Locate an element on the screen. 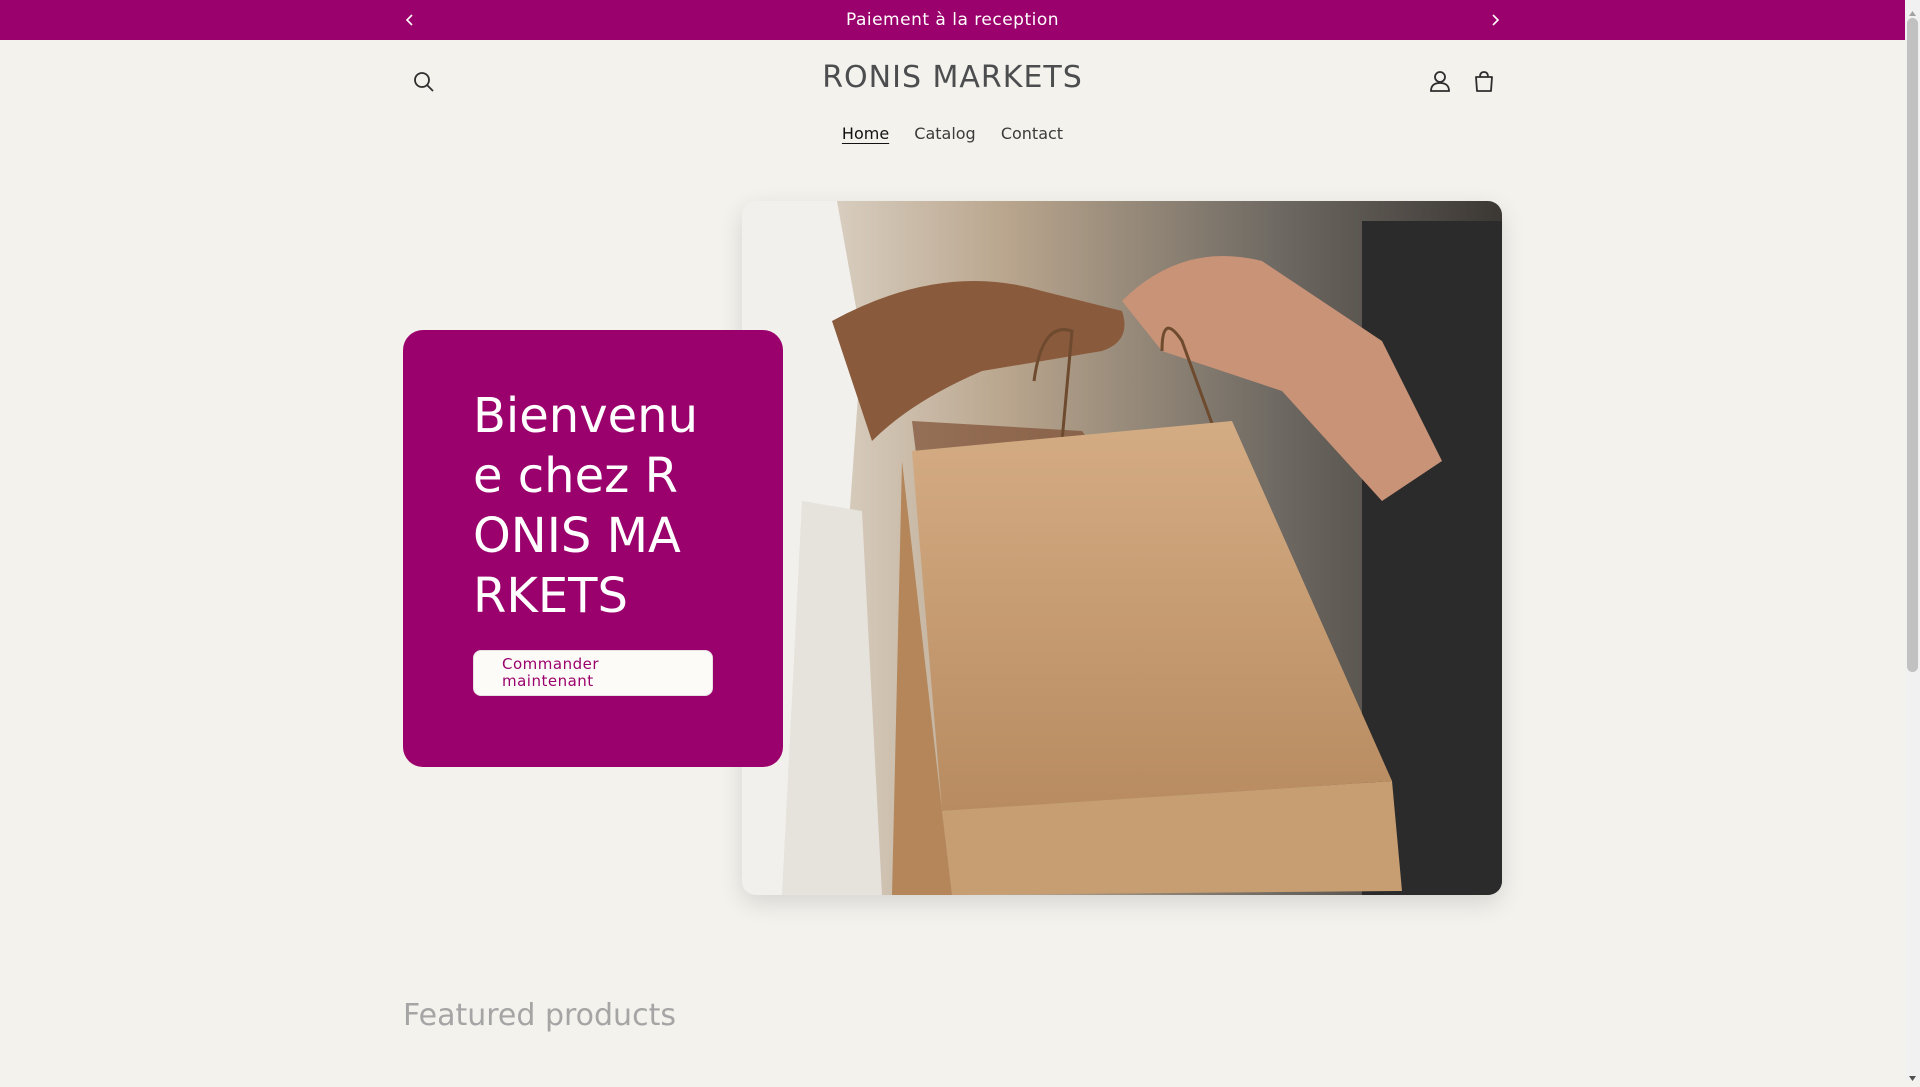 The image size is (1920, 1087). chevron-right-icon is located at coordinates (1495, 20).